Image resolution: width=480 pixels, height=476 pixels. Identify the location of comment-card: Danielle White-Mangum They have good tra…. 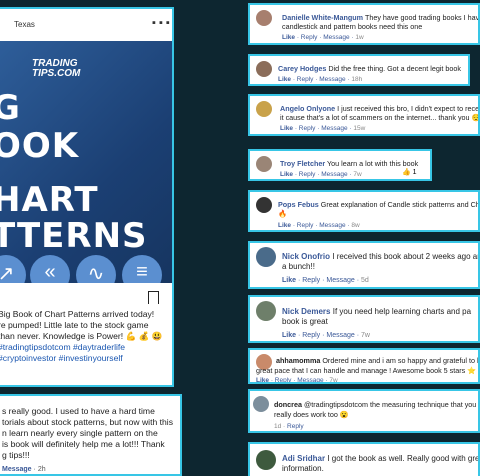
(364, 24).